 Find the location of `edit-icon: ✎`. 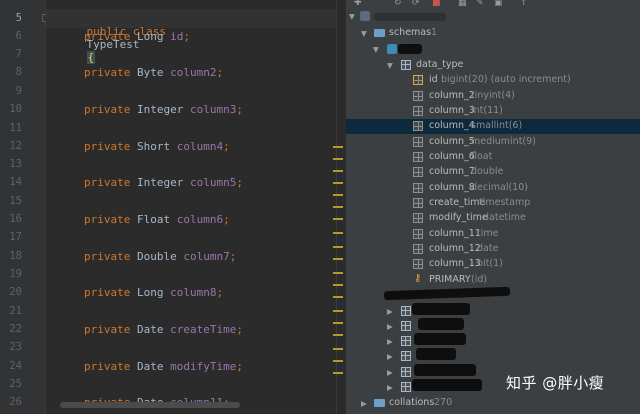

edit-icon: ✎ is located at coordinates (480, 4).